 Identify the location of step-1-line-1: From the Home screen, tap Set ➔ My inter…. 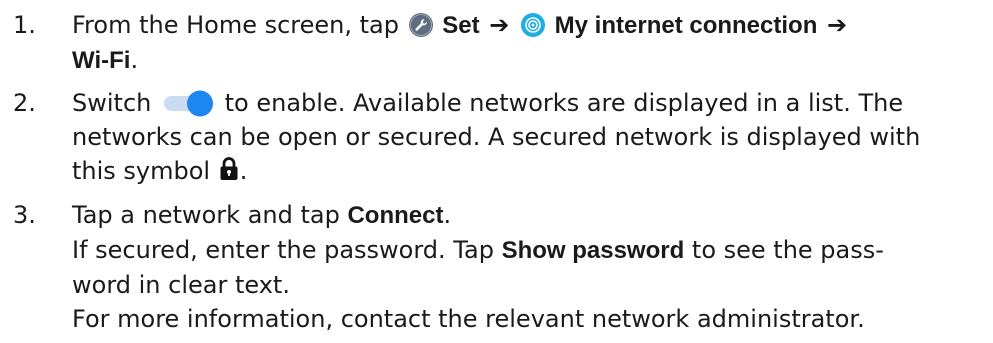
(531, 25).